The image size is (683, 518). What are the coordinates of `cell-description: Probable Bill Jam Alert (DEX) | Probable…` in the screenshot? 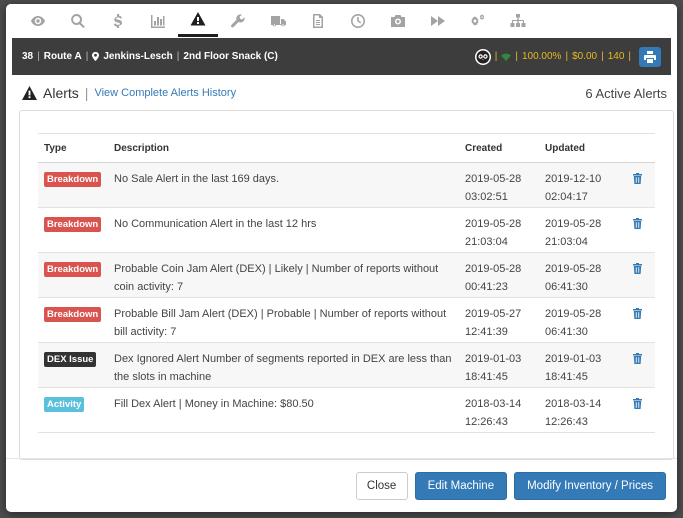 It's located at (283, 320).